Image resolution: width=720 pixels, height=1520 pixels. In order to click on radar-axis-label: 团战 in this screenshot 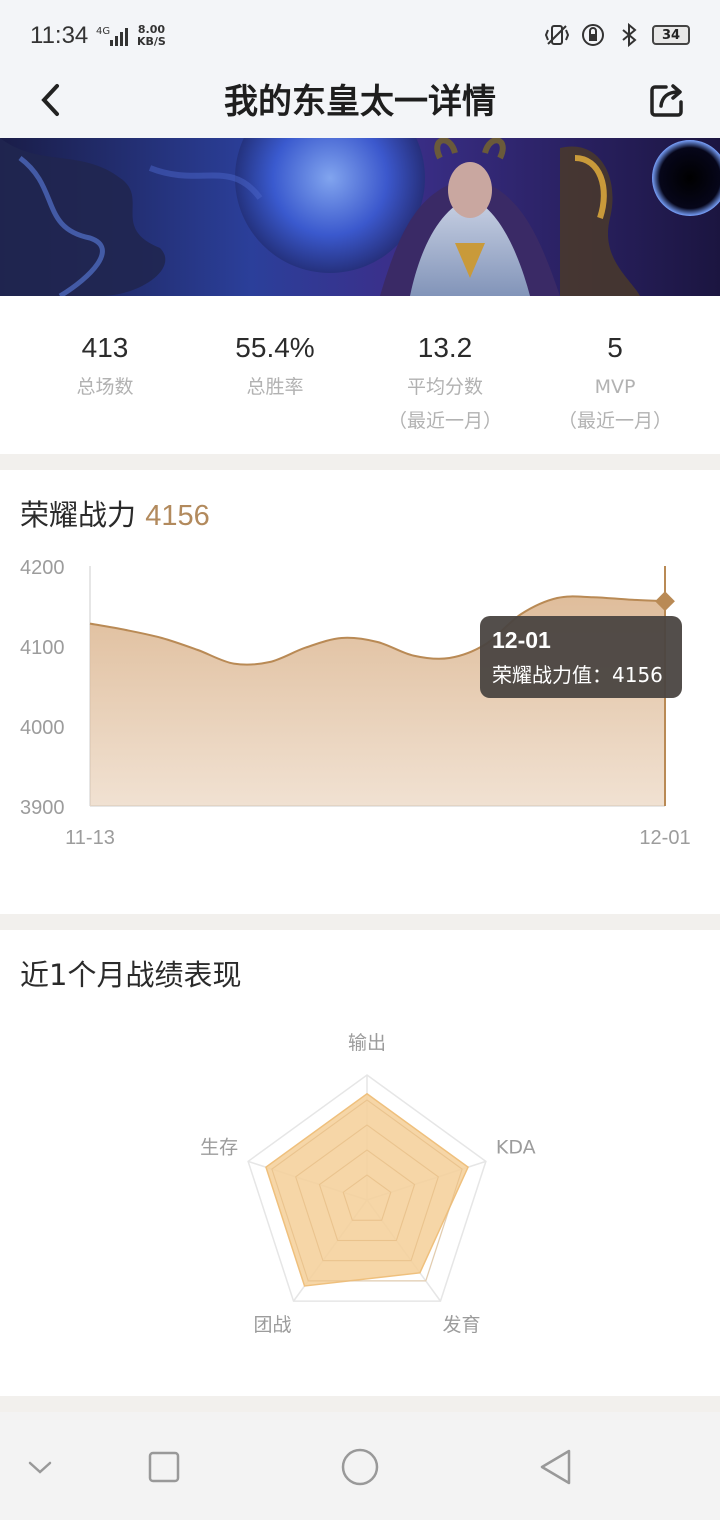, I will do `click(273, 1325)`.